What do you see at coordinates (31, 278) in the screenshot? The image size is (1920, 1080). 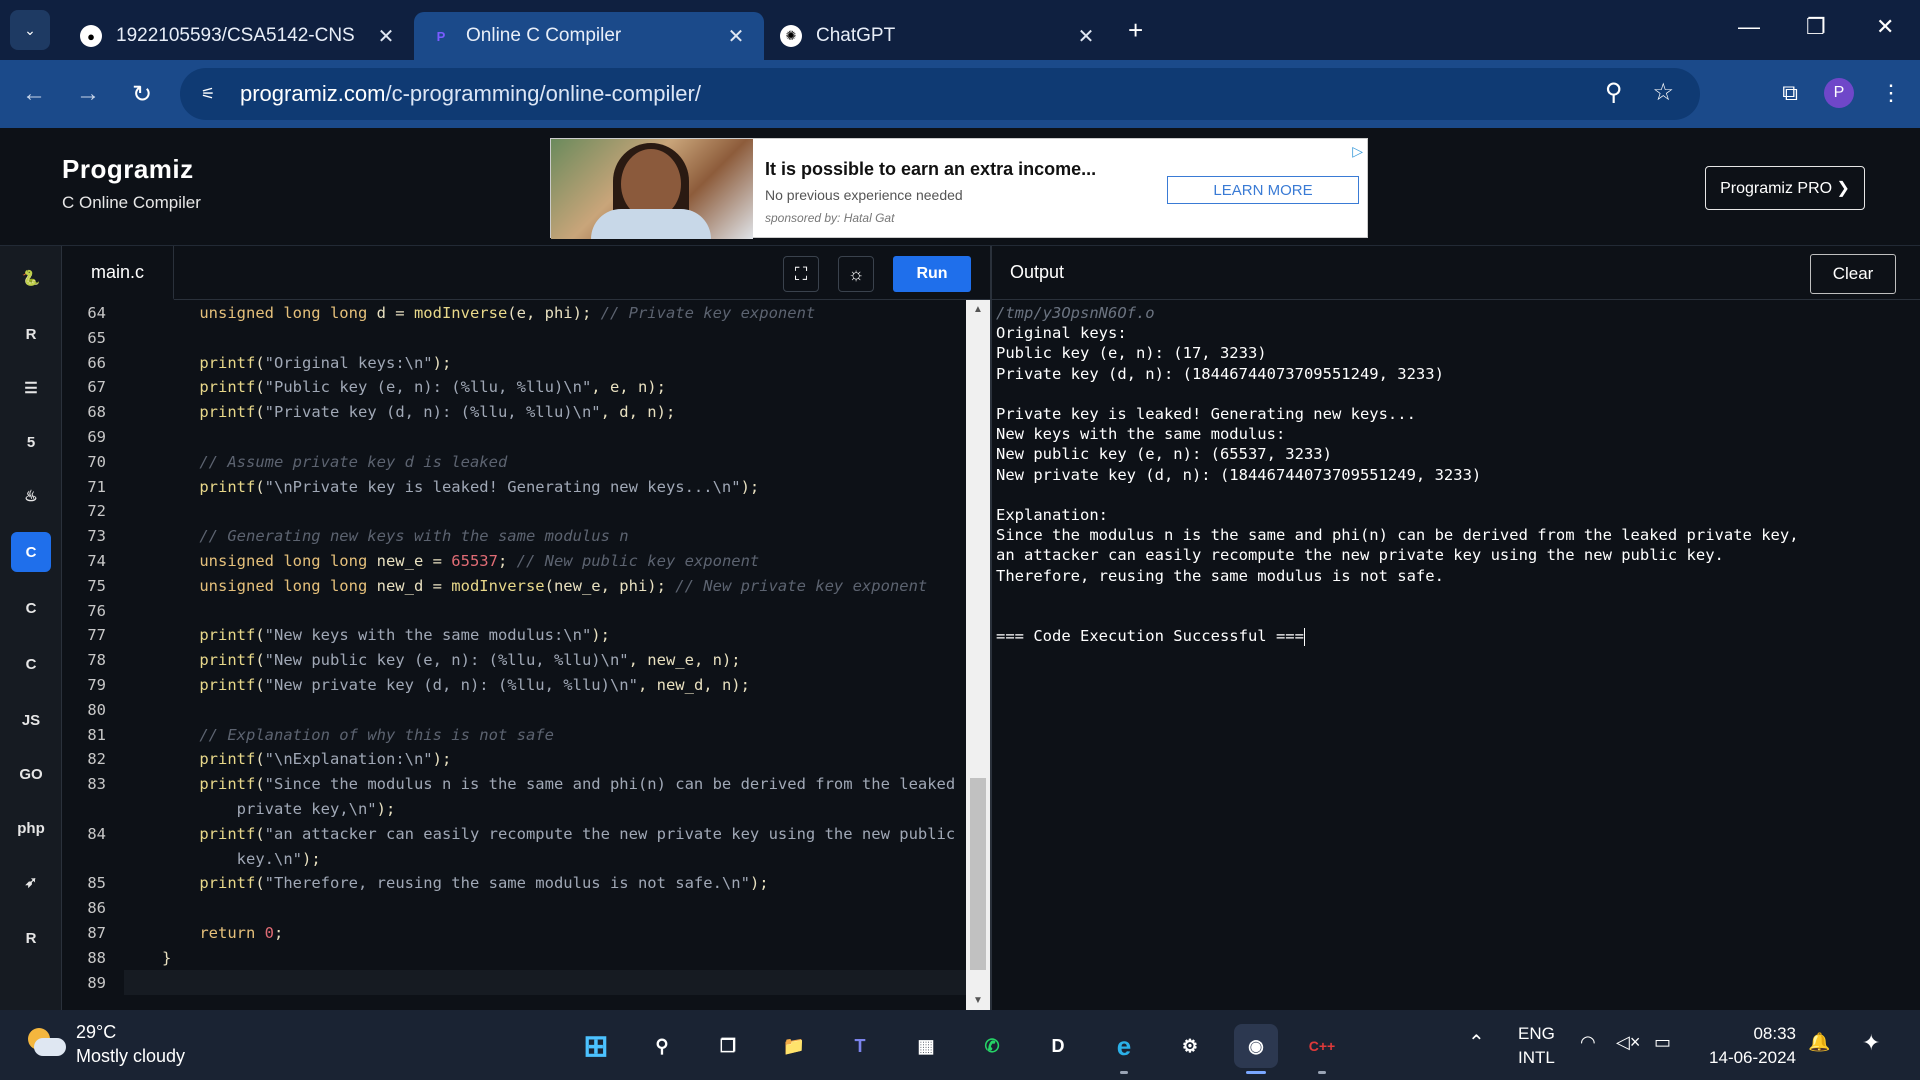 I see `python-icon: 🐍` at bounding box center [31, 278].